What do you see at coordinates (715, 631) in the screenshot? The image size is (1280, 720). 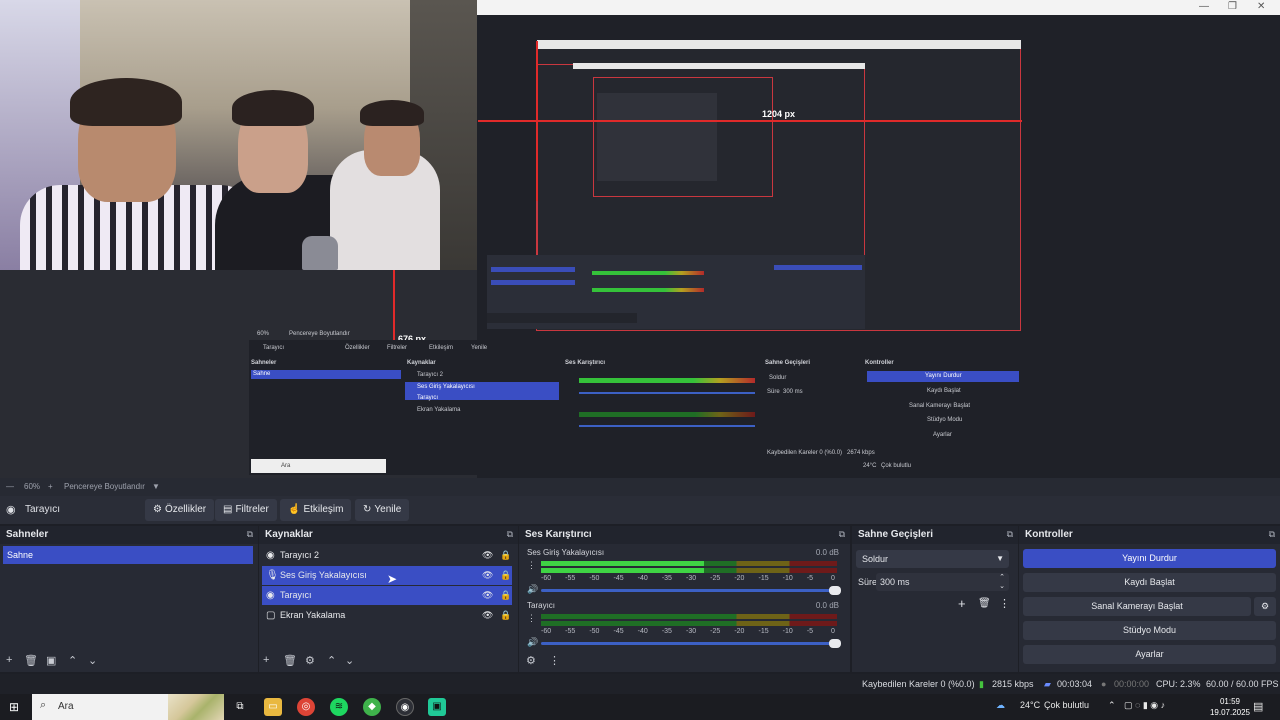 I see `meter-tick-label: -25` at bounding box center [715, 631].